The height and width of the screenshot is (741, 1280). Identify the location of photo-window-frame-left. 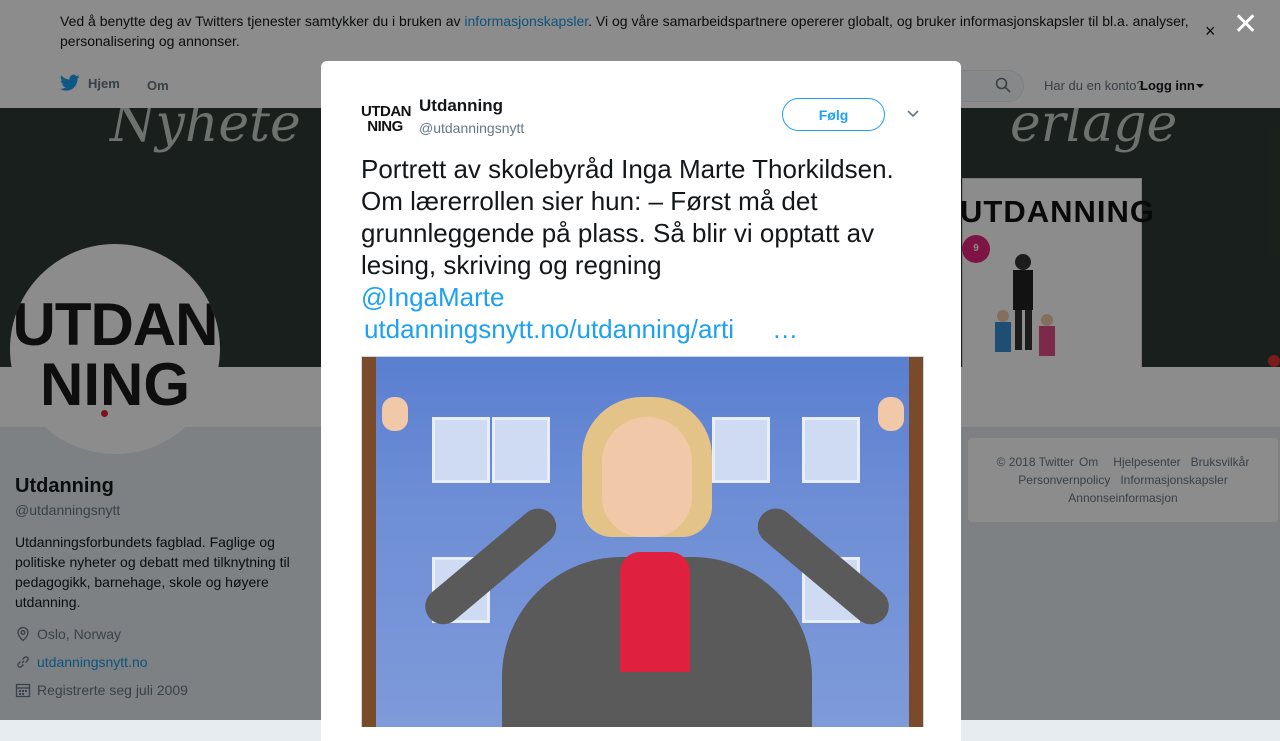
(369, 542).